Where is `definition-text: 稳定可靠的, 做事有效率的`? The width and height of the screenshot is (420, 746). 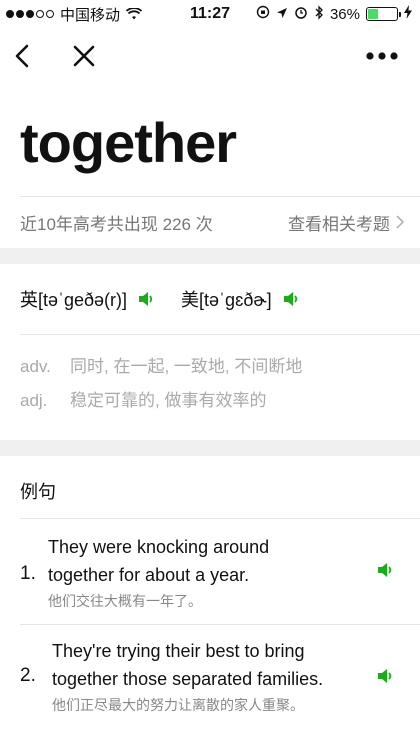 definition-text: 稳定可靠的, 做事有效率的 is located at coordinates (168, 400).